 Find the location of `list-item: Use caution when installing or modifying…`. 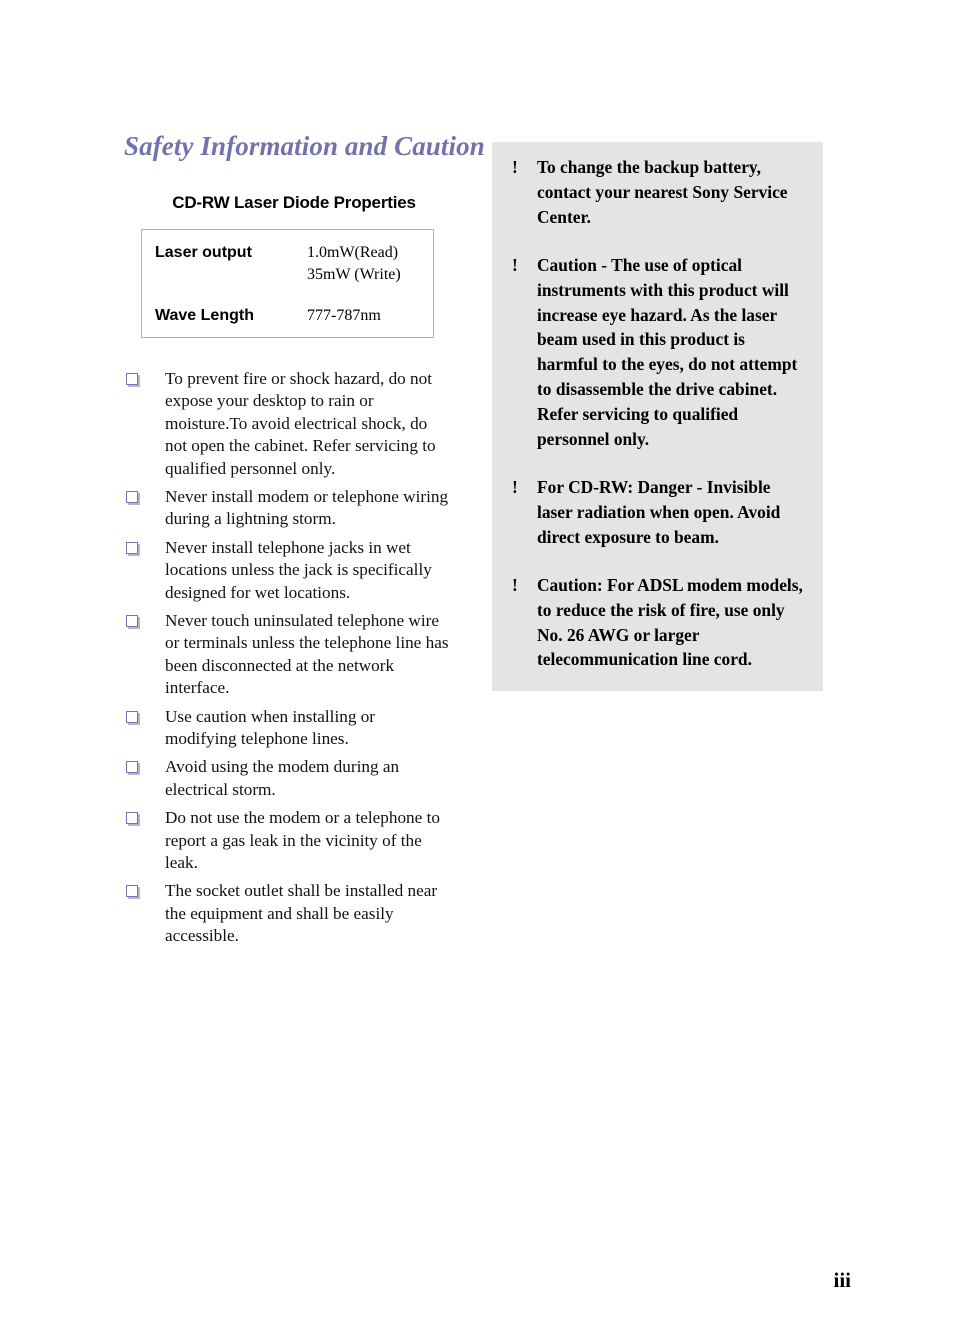

list-item: Use caution when installing or modifying… is located at coordinates (286, 728).